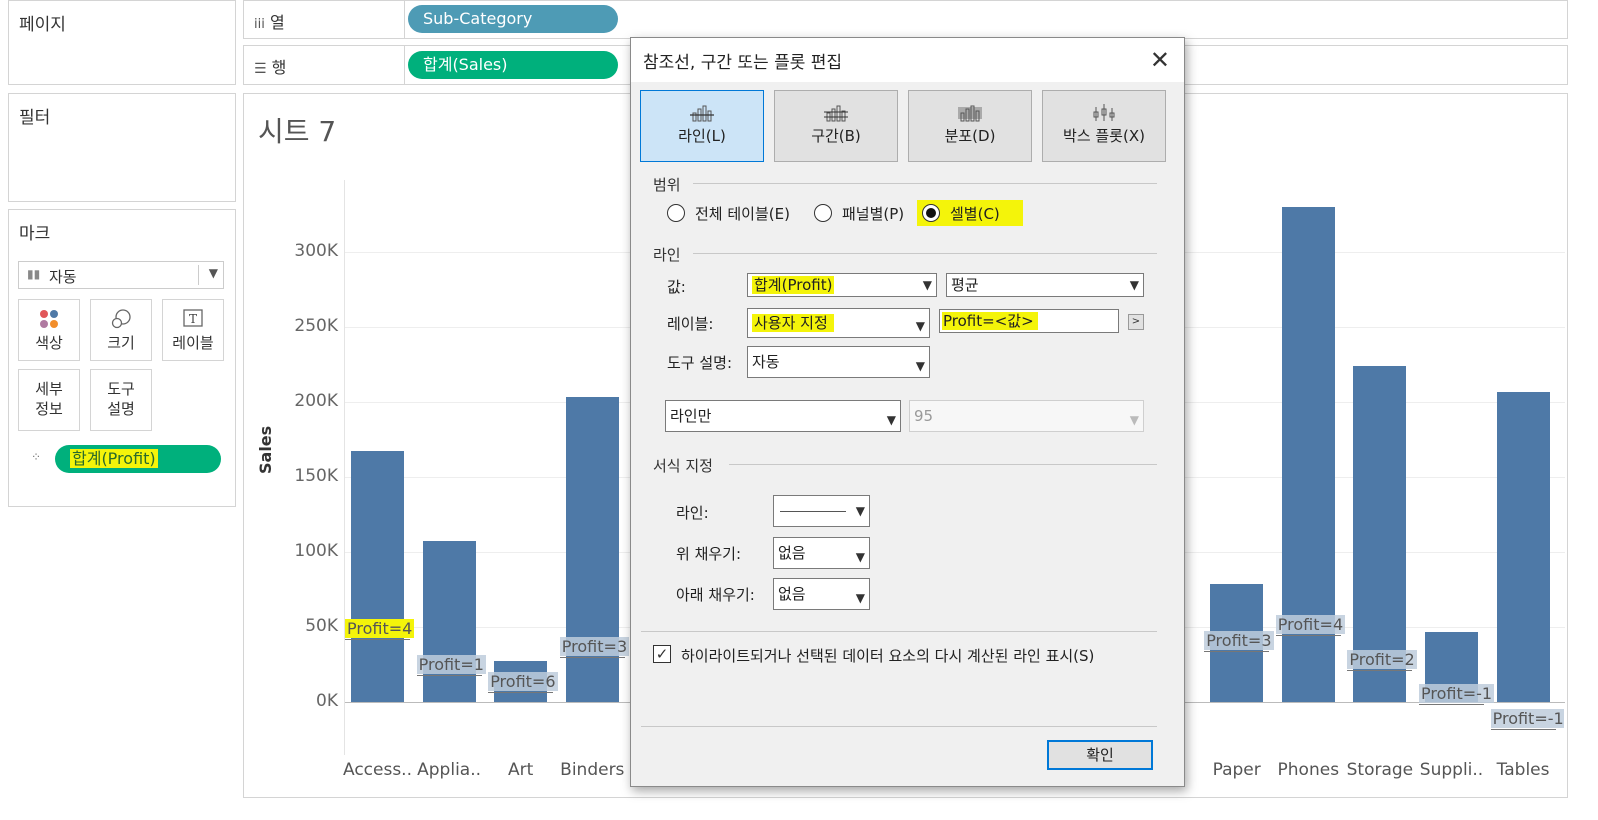 The width and height of the screenshot is (1598, 820). Describe the element at coordinates (823, 213) in the screenshot. I see `scope-per-pane-radio` at that location.